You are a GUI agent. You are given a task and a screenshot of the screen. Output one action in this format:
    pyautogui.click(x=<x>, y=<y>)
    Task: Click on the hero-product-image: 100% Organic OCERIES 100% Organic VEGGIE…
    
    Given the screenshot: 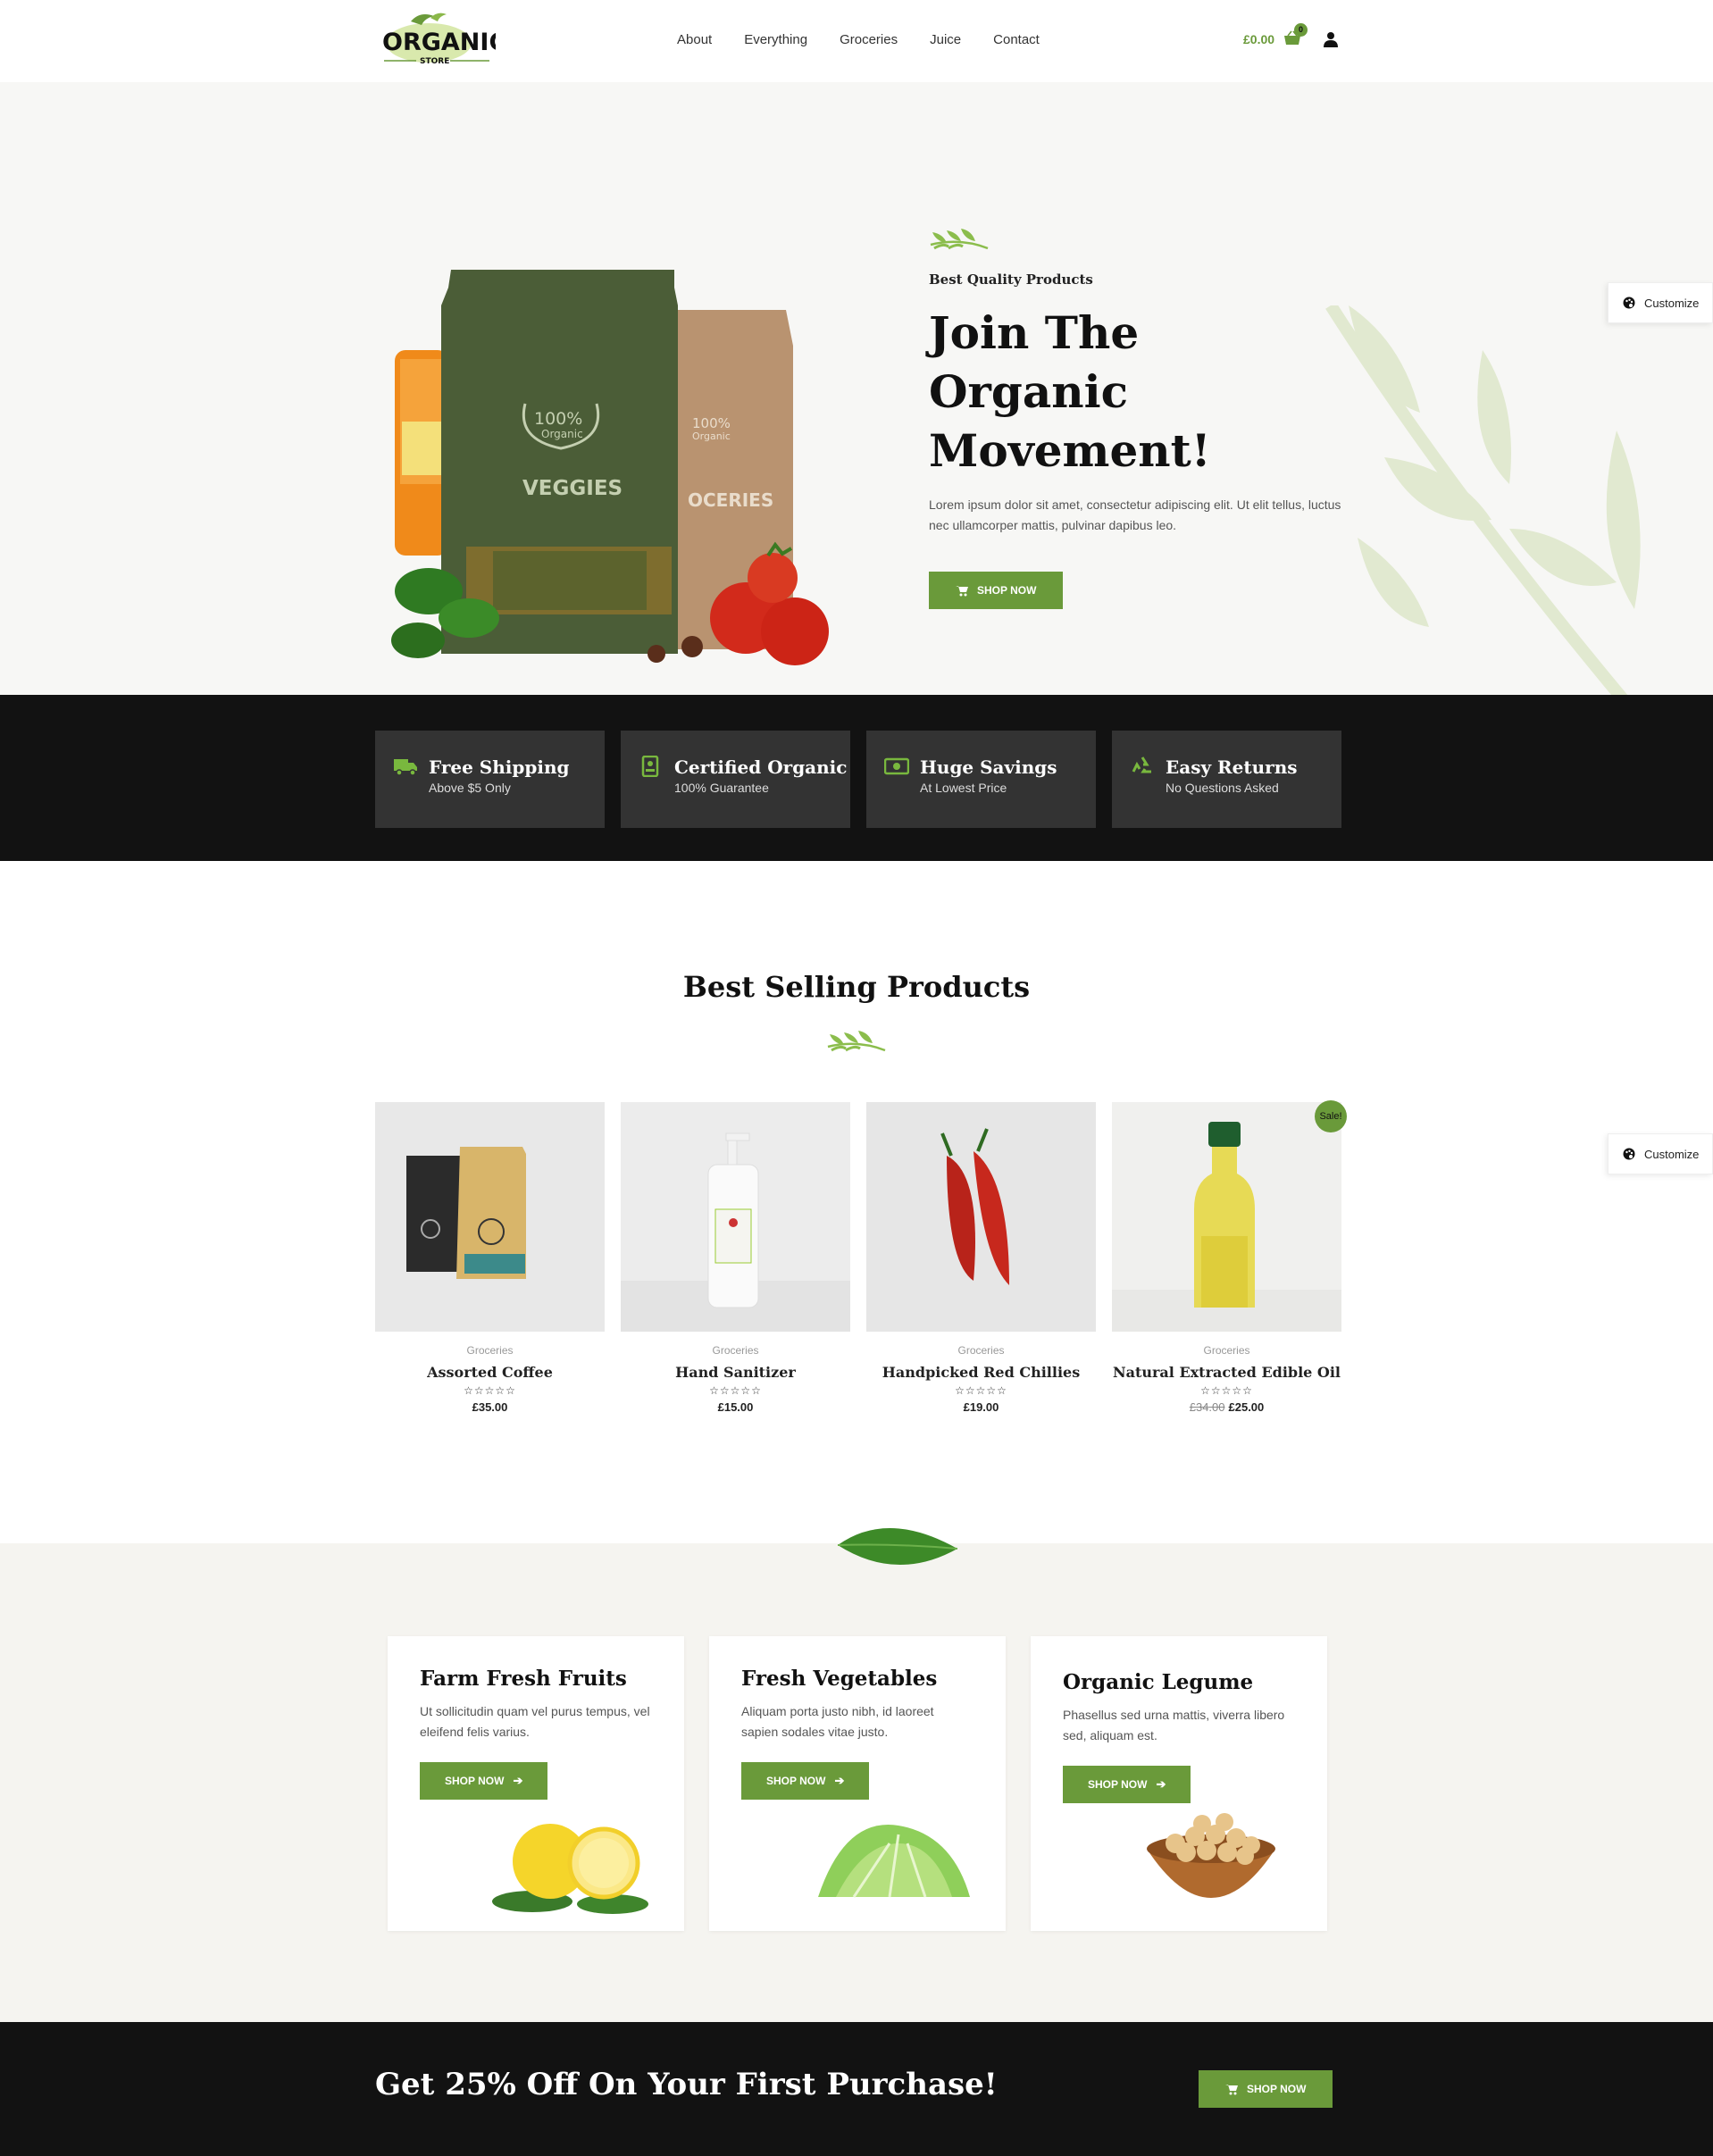 What is the action you would take?
    pyautogui.click(x=610, y=467)
    